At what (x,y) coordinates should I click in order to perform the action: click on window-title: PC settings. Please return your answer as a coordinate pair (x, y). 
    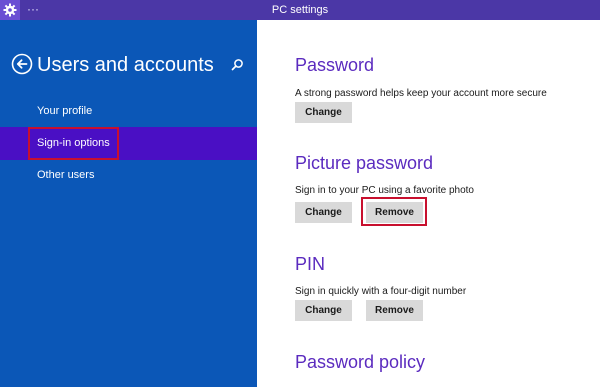
    Looking at the image, I should click on (300, 10).